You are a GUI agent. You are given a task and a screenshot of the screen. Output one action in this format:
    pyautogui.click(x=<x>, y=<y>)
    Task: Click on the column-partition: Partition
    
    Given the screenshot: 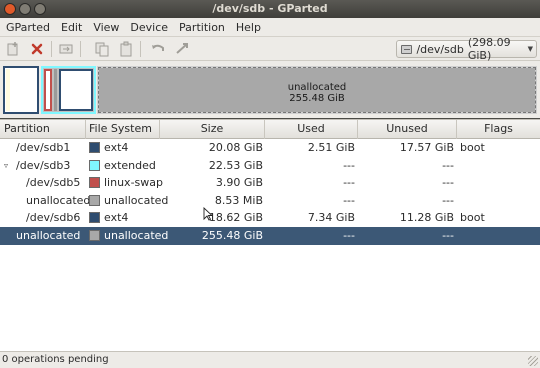 What is the action you would take?
    pyautogui.click(x=43, y=129)
    